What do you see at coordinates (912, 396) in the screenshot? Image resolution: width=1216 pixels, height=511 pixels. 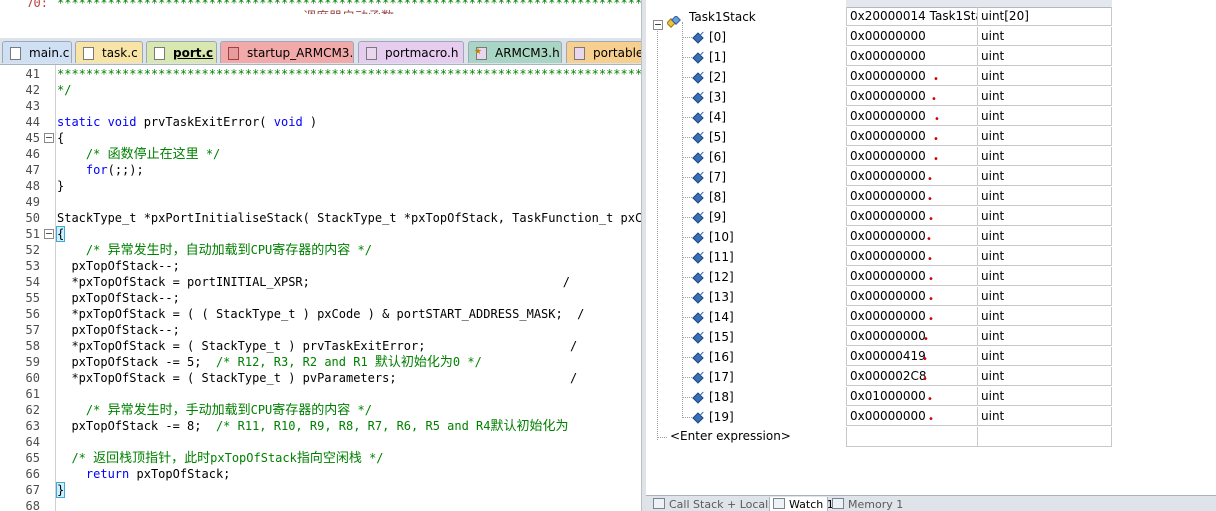 I see `watch-value: 0x01000000 •` at bounding box center [912, 396].